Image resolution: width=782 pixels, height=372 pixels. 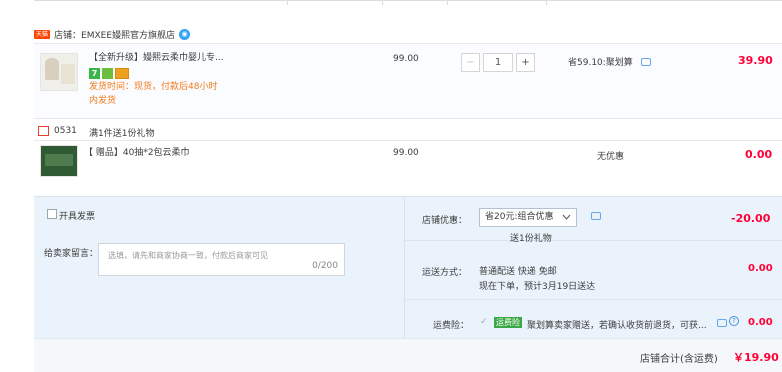 What do you see at coordinates (408, 129) in the screenshot?
I see `gift-rule-row: 0531 满1件送1份礼物` at bounding box center [408, 129].